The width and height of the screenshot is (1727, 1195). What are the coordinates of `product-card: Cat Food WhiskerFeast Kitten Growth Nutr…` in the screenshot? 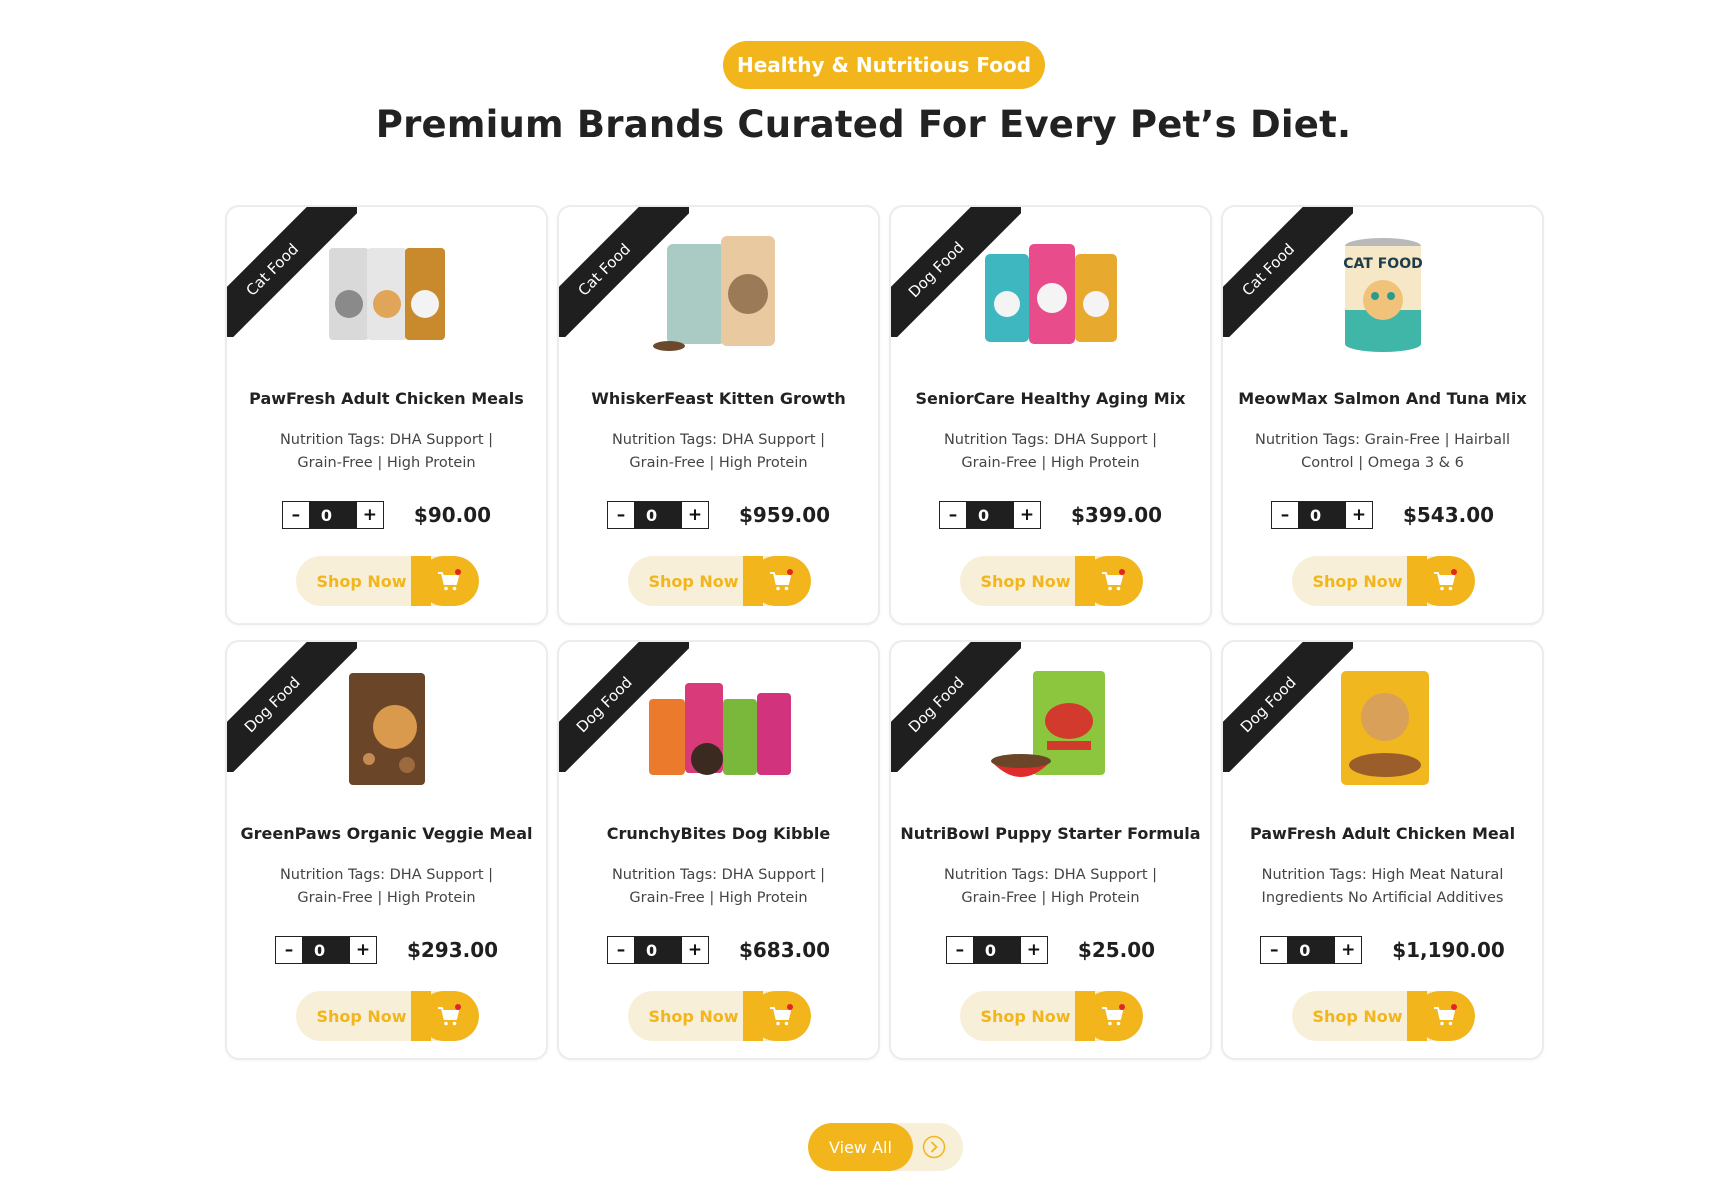 It's located at (718, 415).